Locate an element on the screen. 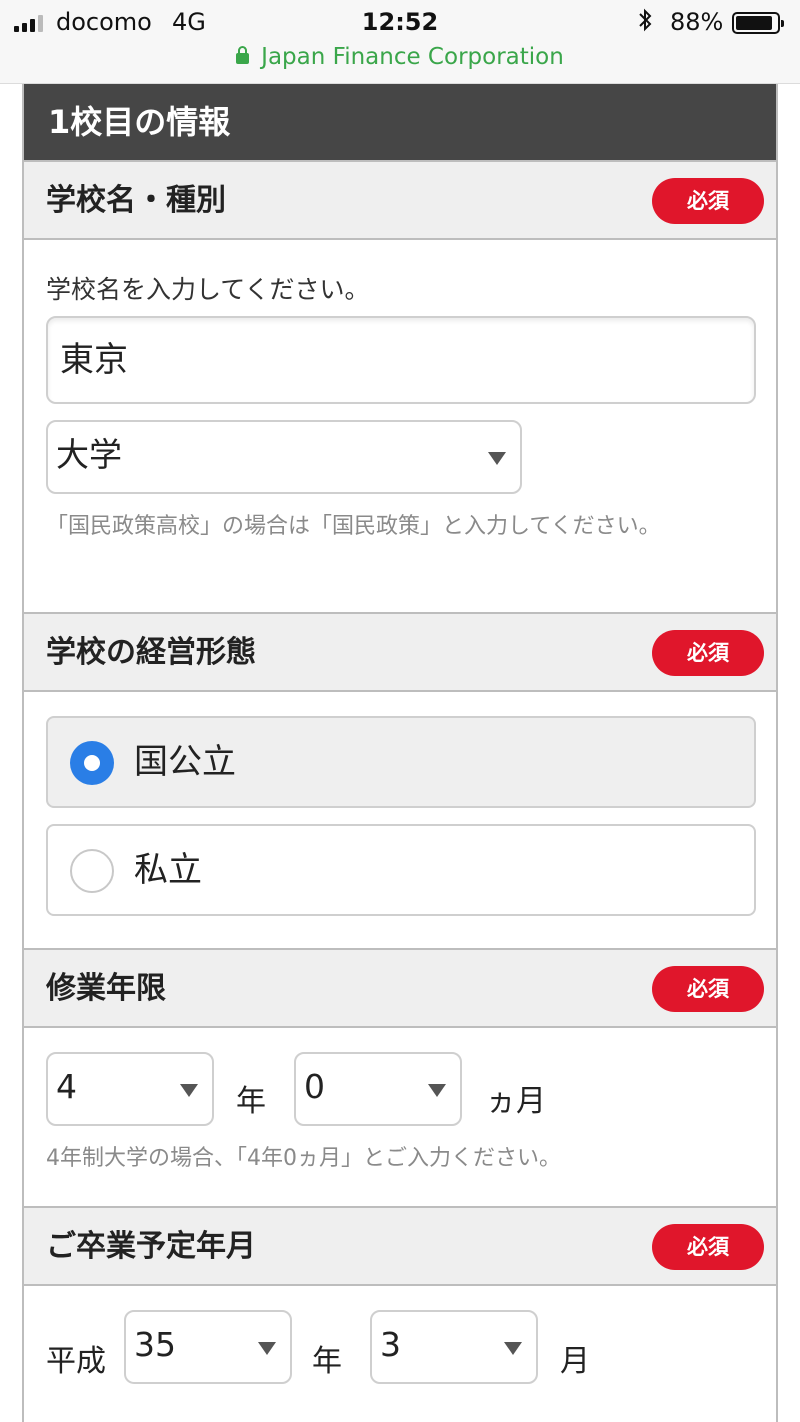 Image resolution: width=800 pixels, height=1422 pixels. battery-icon is located at coordinates (758, 23).